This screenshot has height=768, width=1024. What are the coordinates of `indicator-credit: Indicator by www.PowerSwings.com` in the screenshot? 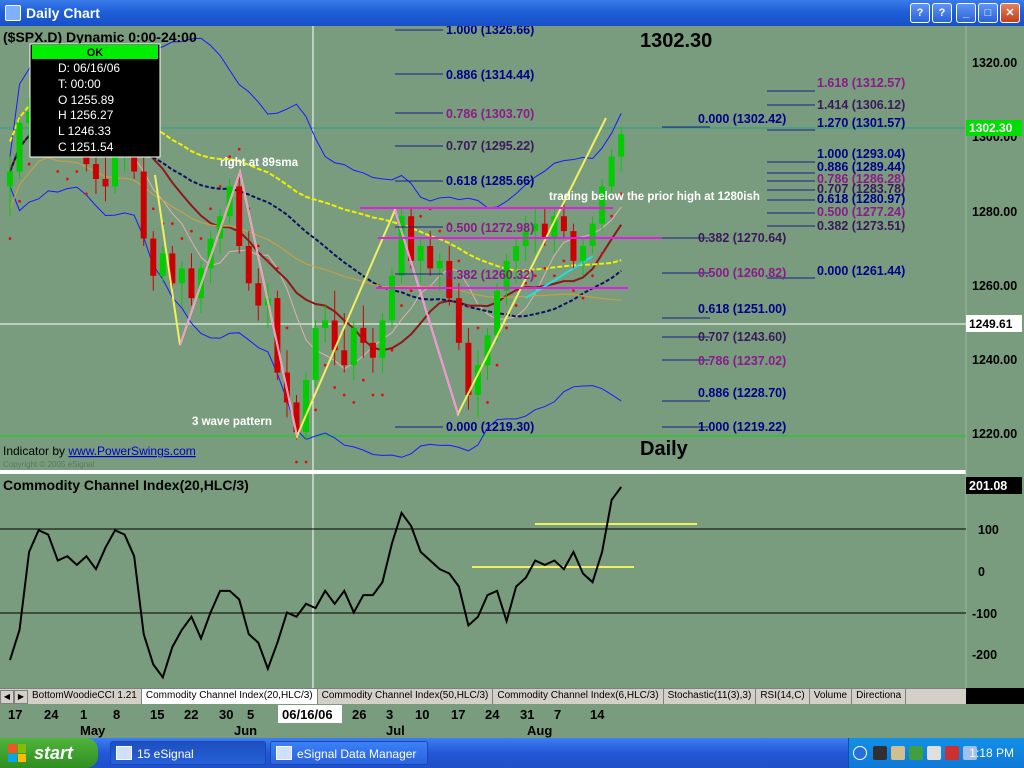 It's located at (99, 451).